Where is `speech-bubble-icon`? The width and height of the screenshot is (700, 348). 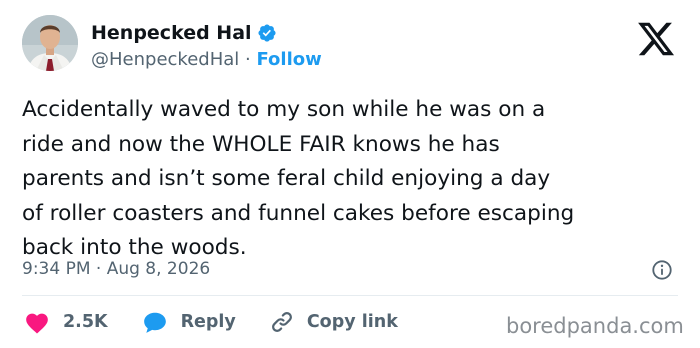 speech-bubble-icon is located at coordinates (155, 322).